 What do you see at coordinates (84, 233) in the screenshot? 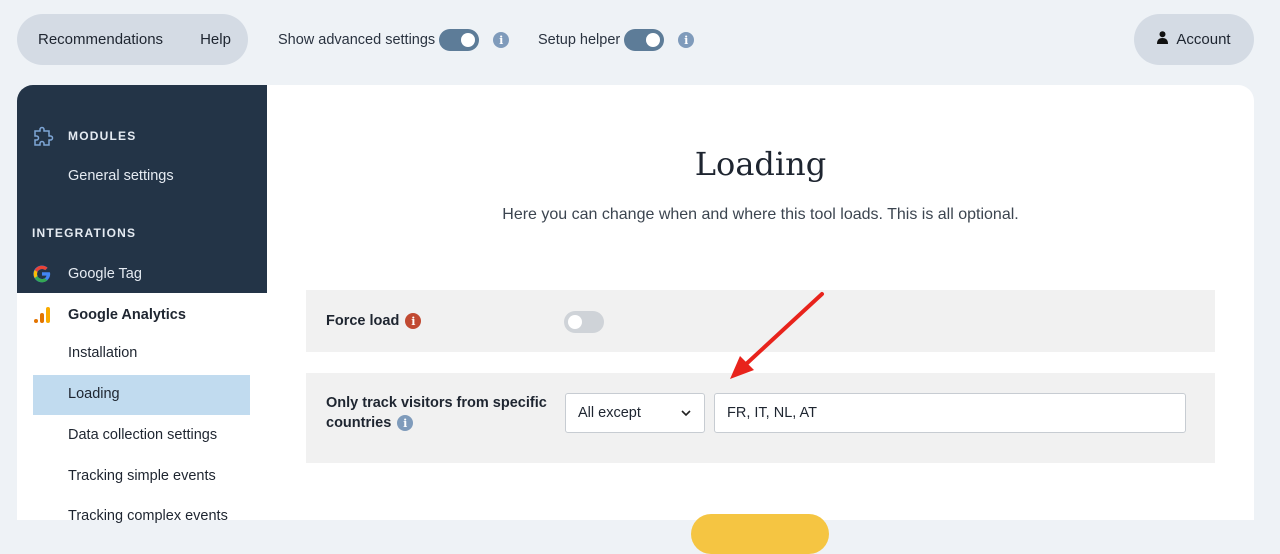
I see `sidebar-integrations-heading: INTEGRATIONS` at bounding box center [84, 233].